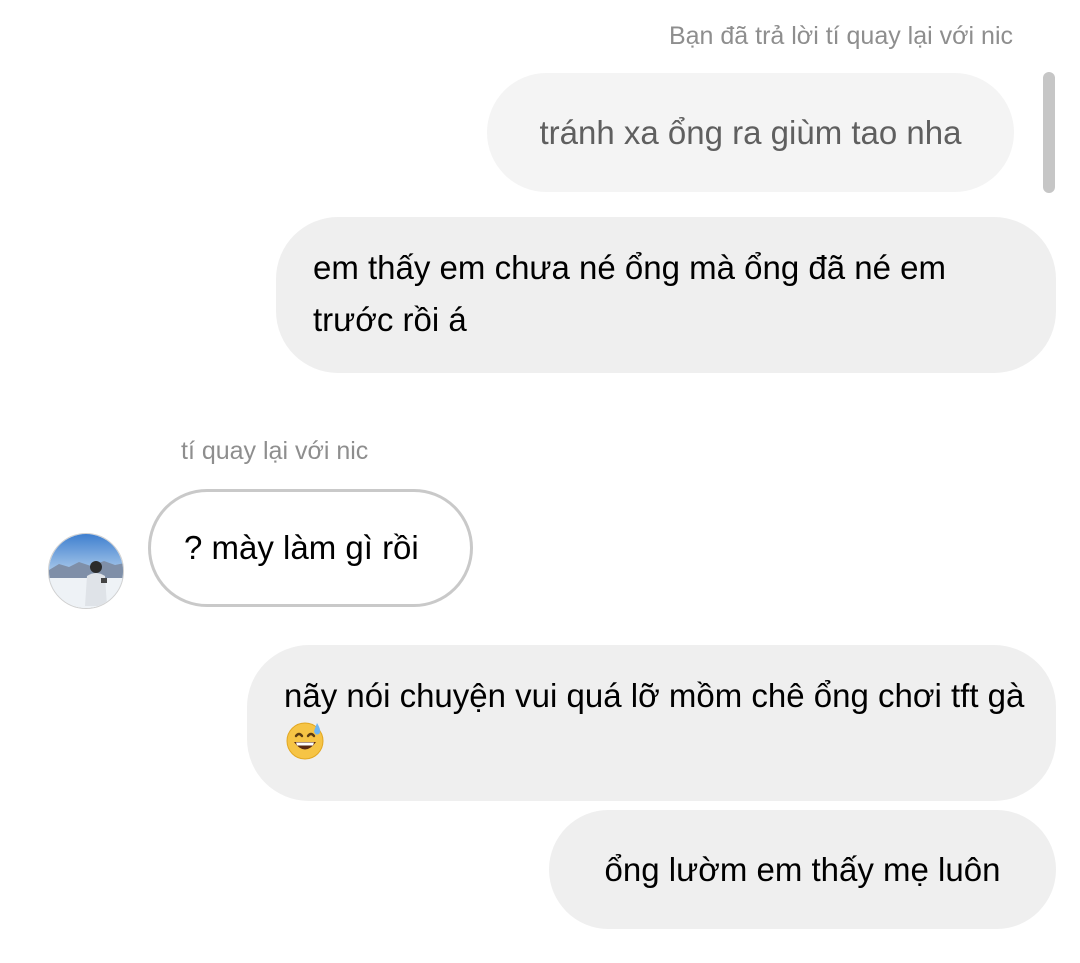  I want to click on grinning-face-with-sweat-icon, so click(305, 747).